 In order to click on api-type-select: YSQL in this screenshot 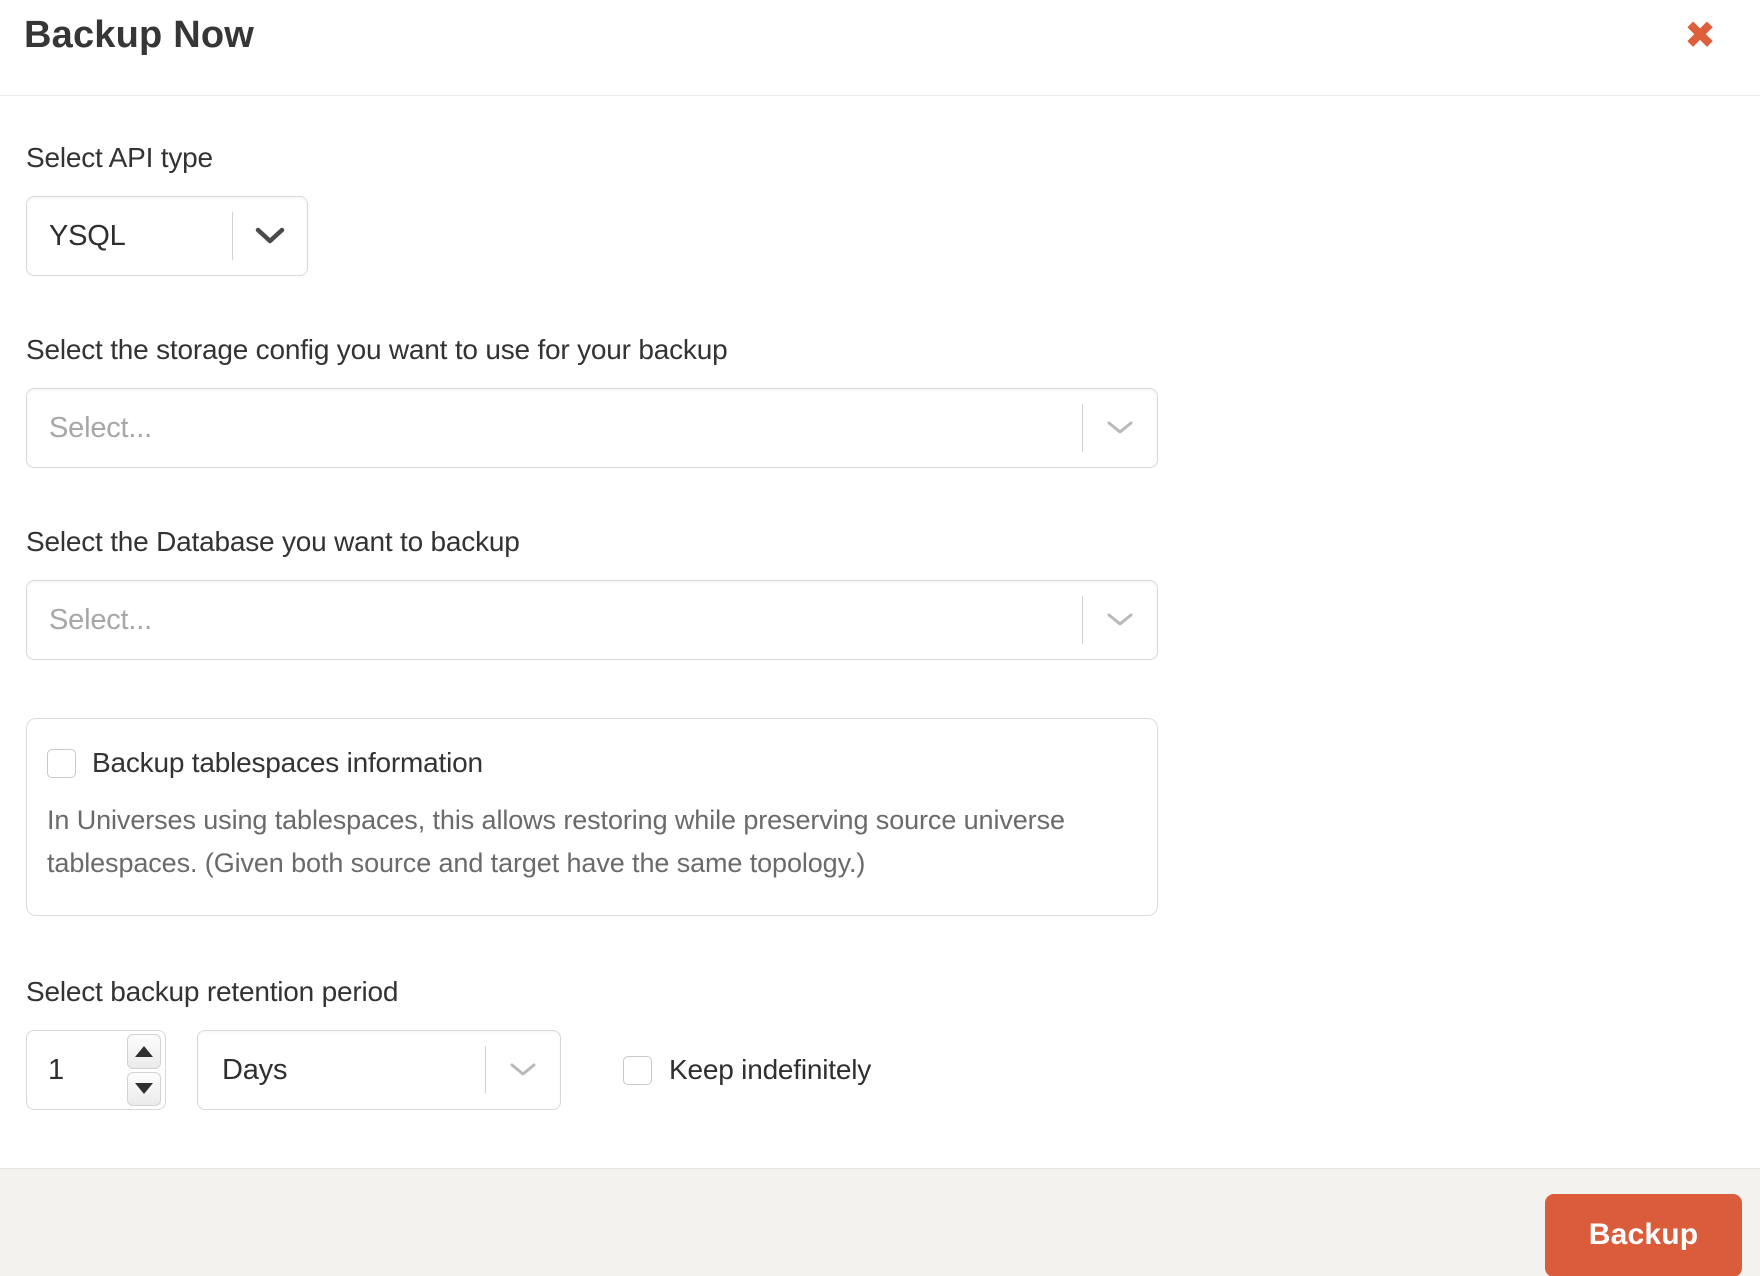, I will do `click(167, 236)`.